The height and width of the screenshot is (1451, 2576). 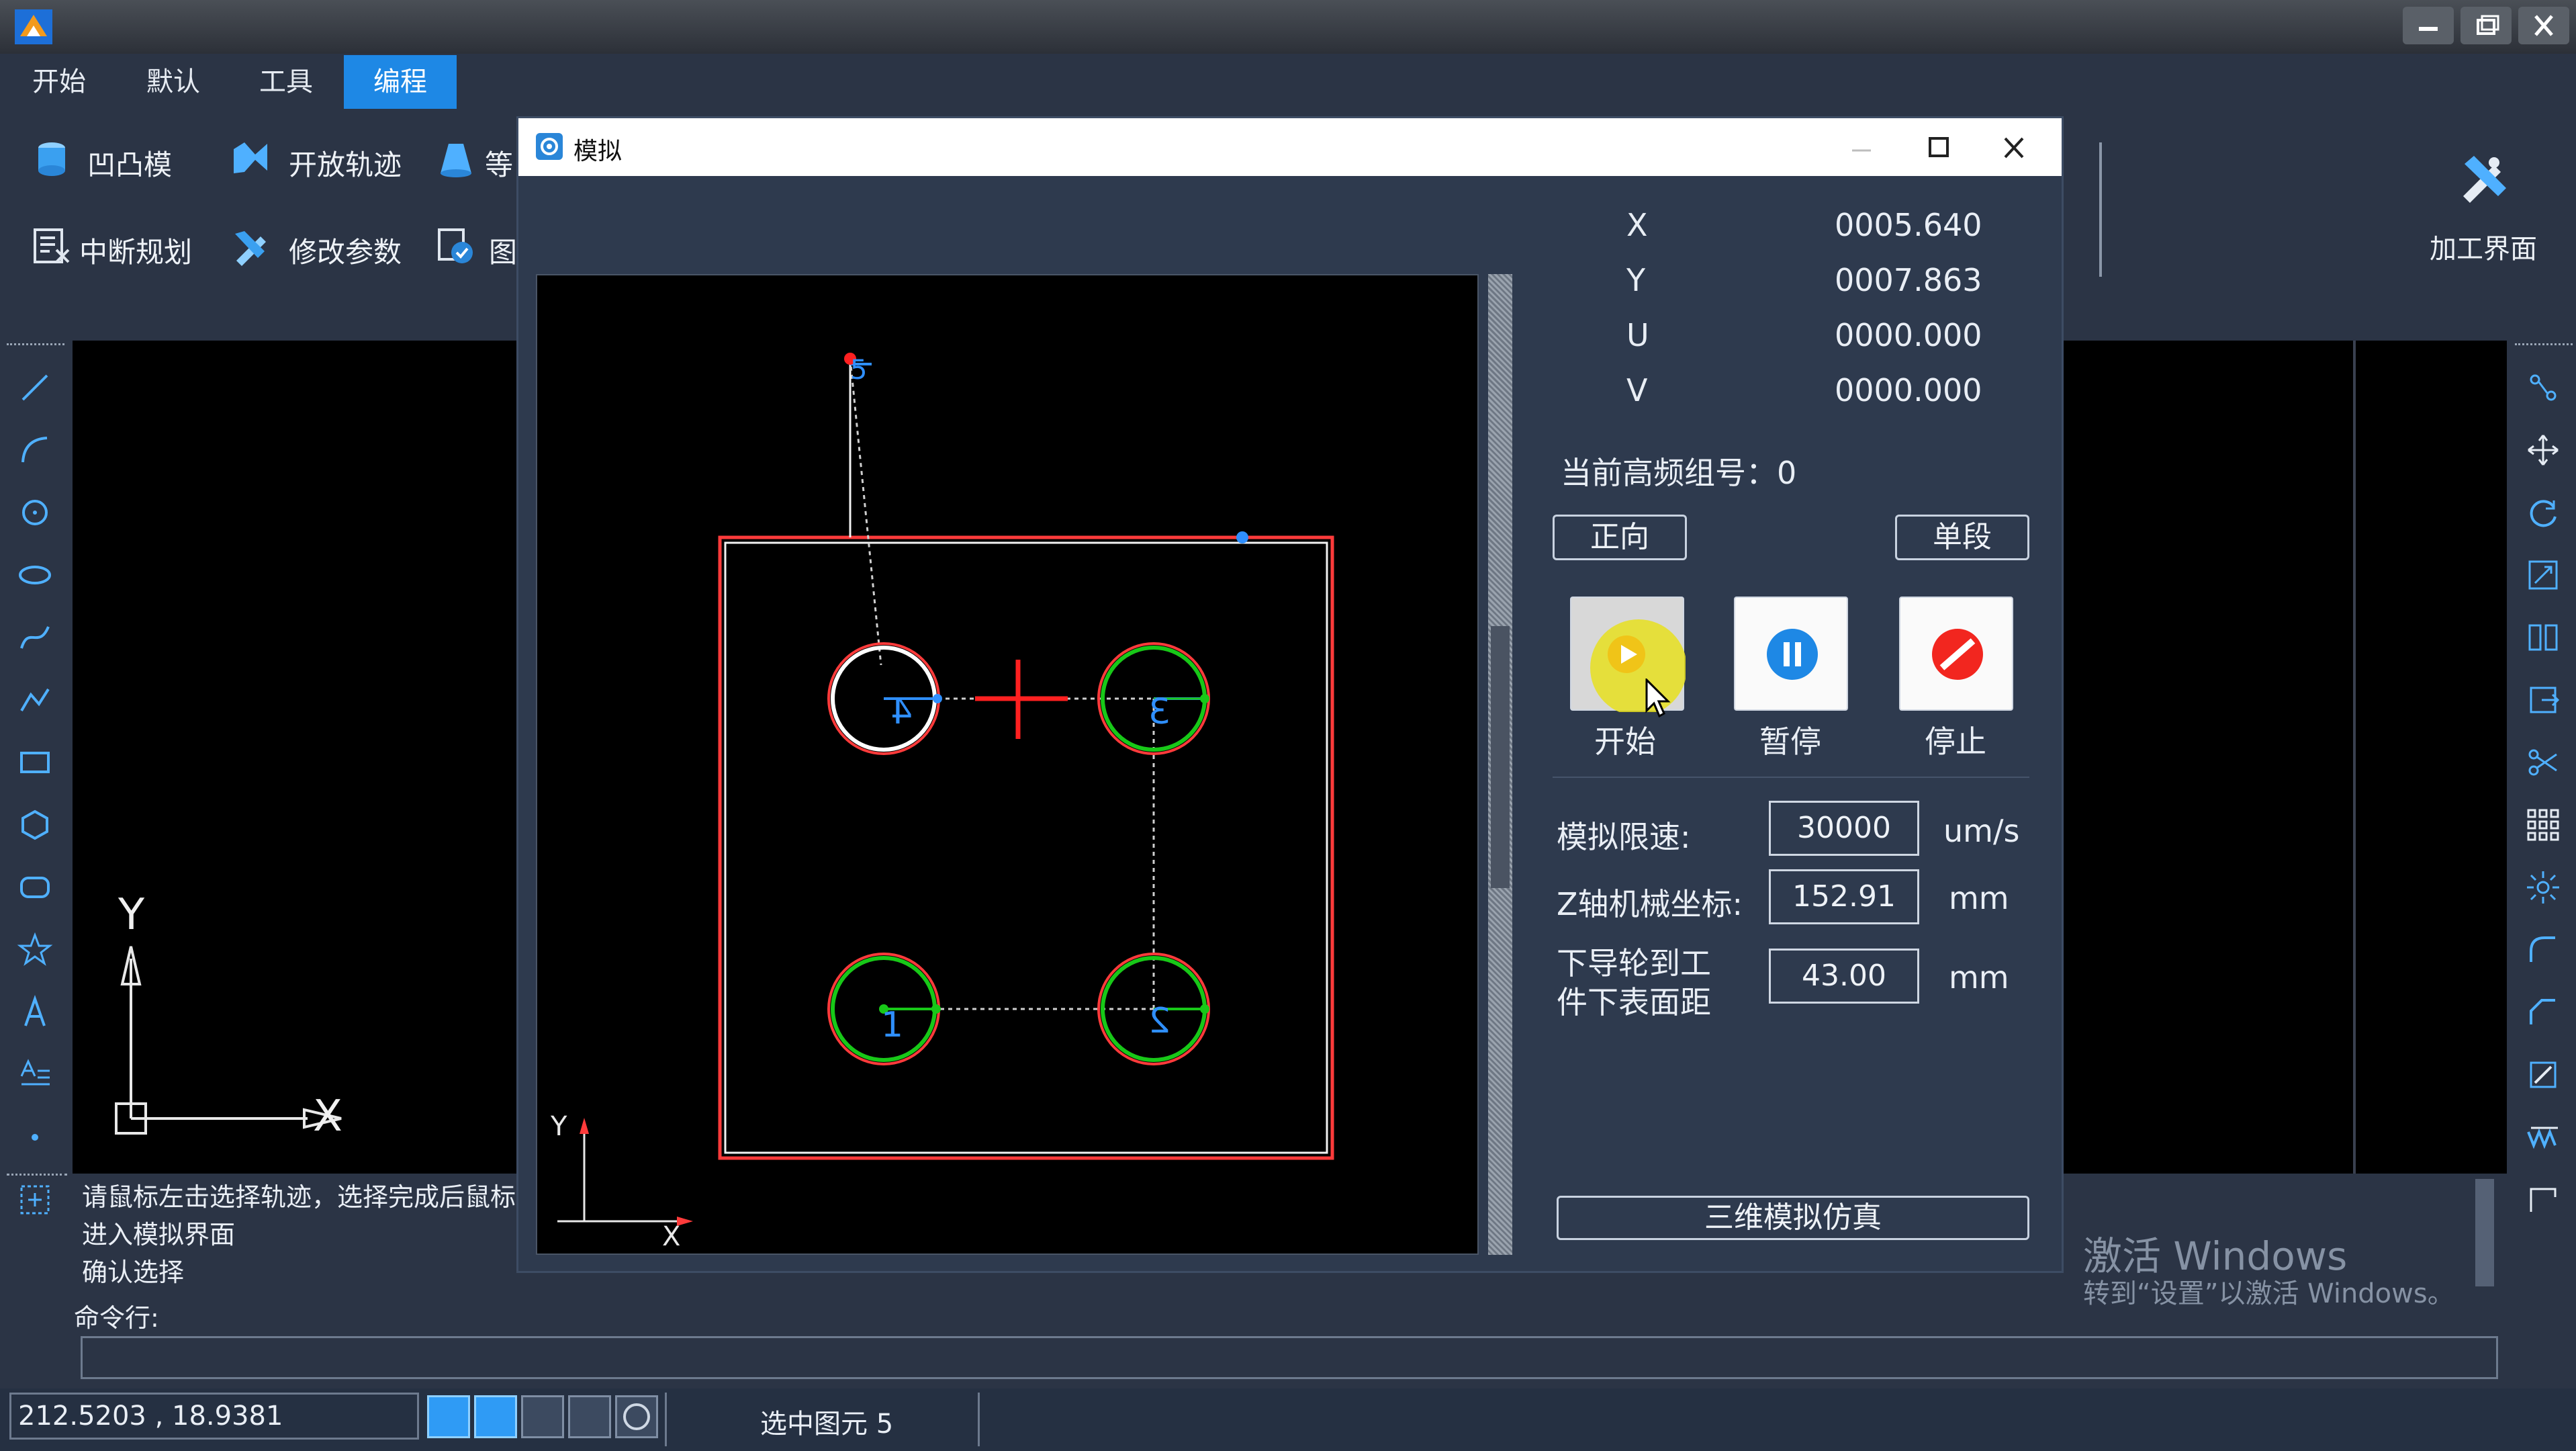 What do you see at coordinates (2543, 1012) in the screenshot?
I see `chamfer-icon` at bounding box center [2543, 1012].